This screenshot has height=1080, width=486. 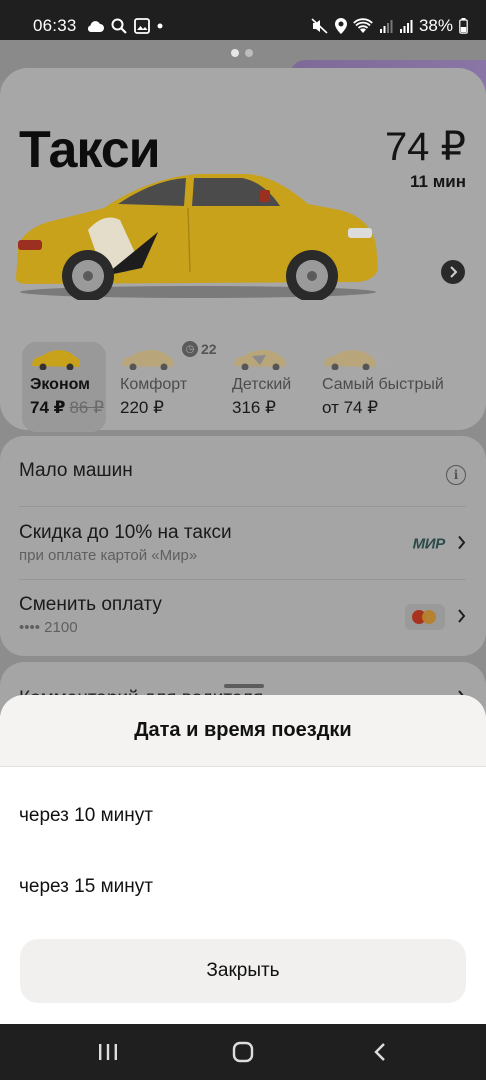 I want to click on tariff-price-current: 74 ₽, so click(x=48, y=407).